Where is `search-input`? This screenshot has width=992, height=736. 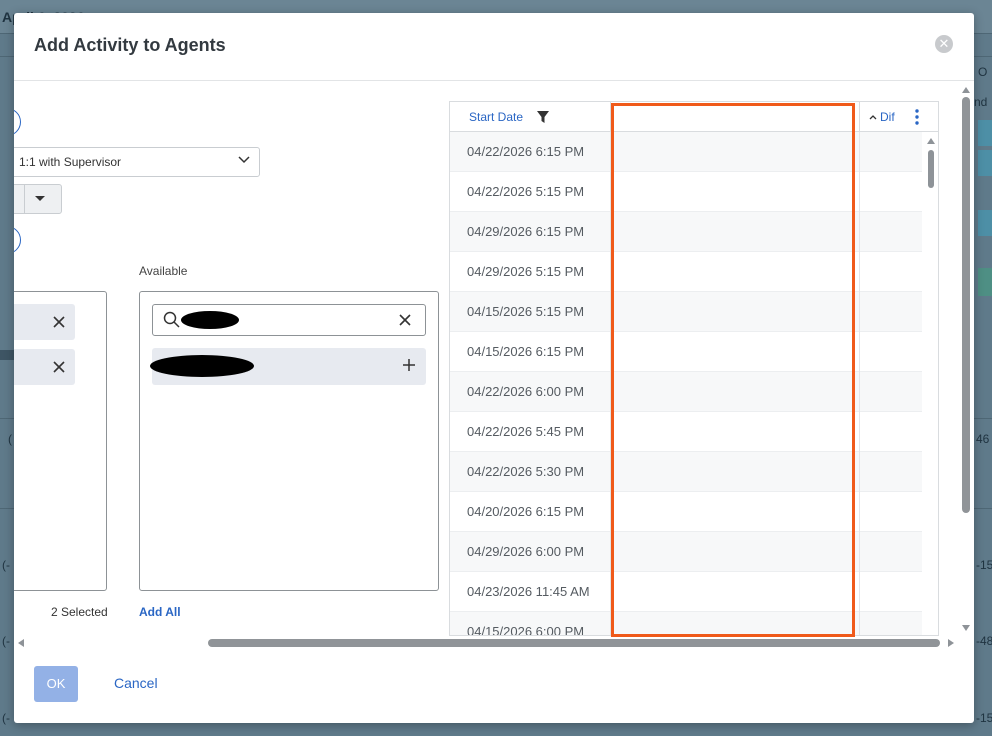 search-input is located at coordinates (289, 320).